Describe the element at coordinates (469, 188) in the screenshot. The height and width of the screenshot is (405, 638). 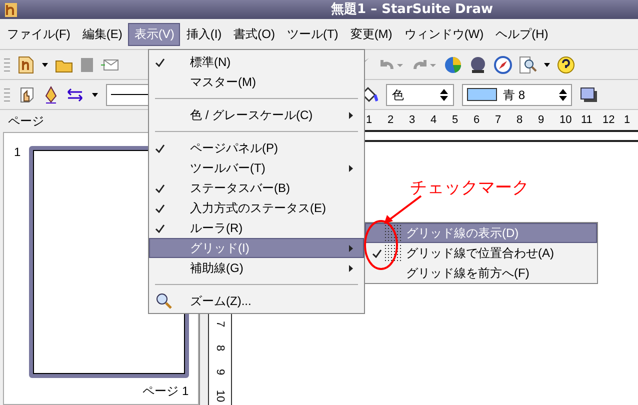
I see `annotation-text: チェックマーク` at that location.